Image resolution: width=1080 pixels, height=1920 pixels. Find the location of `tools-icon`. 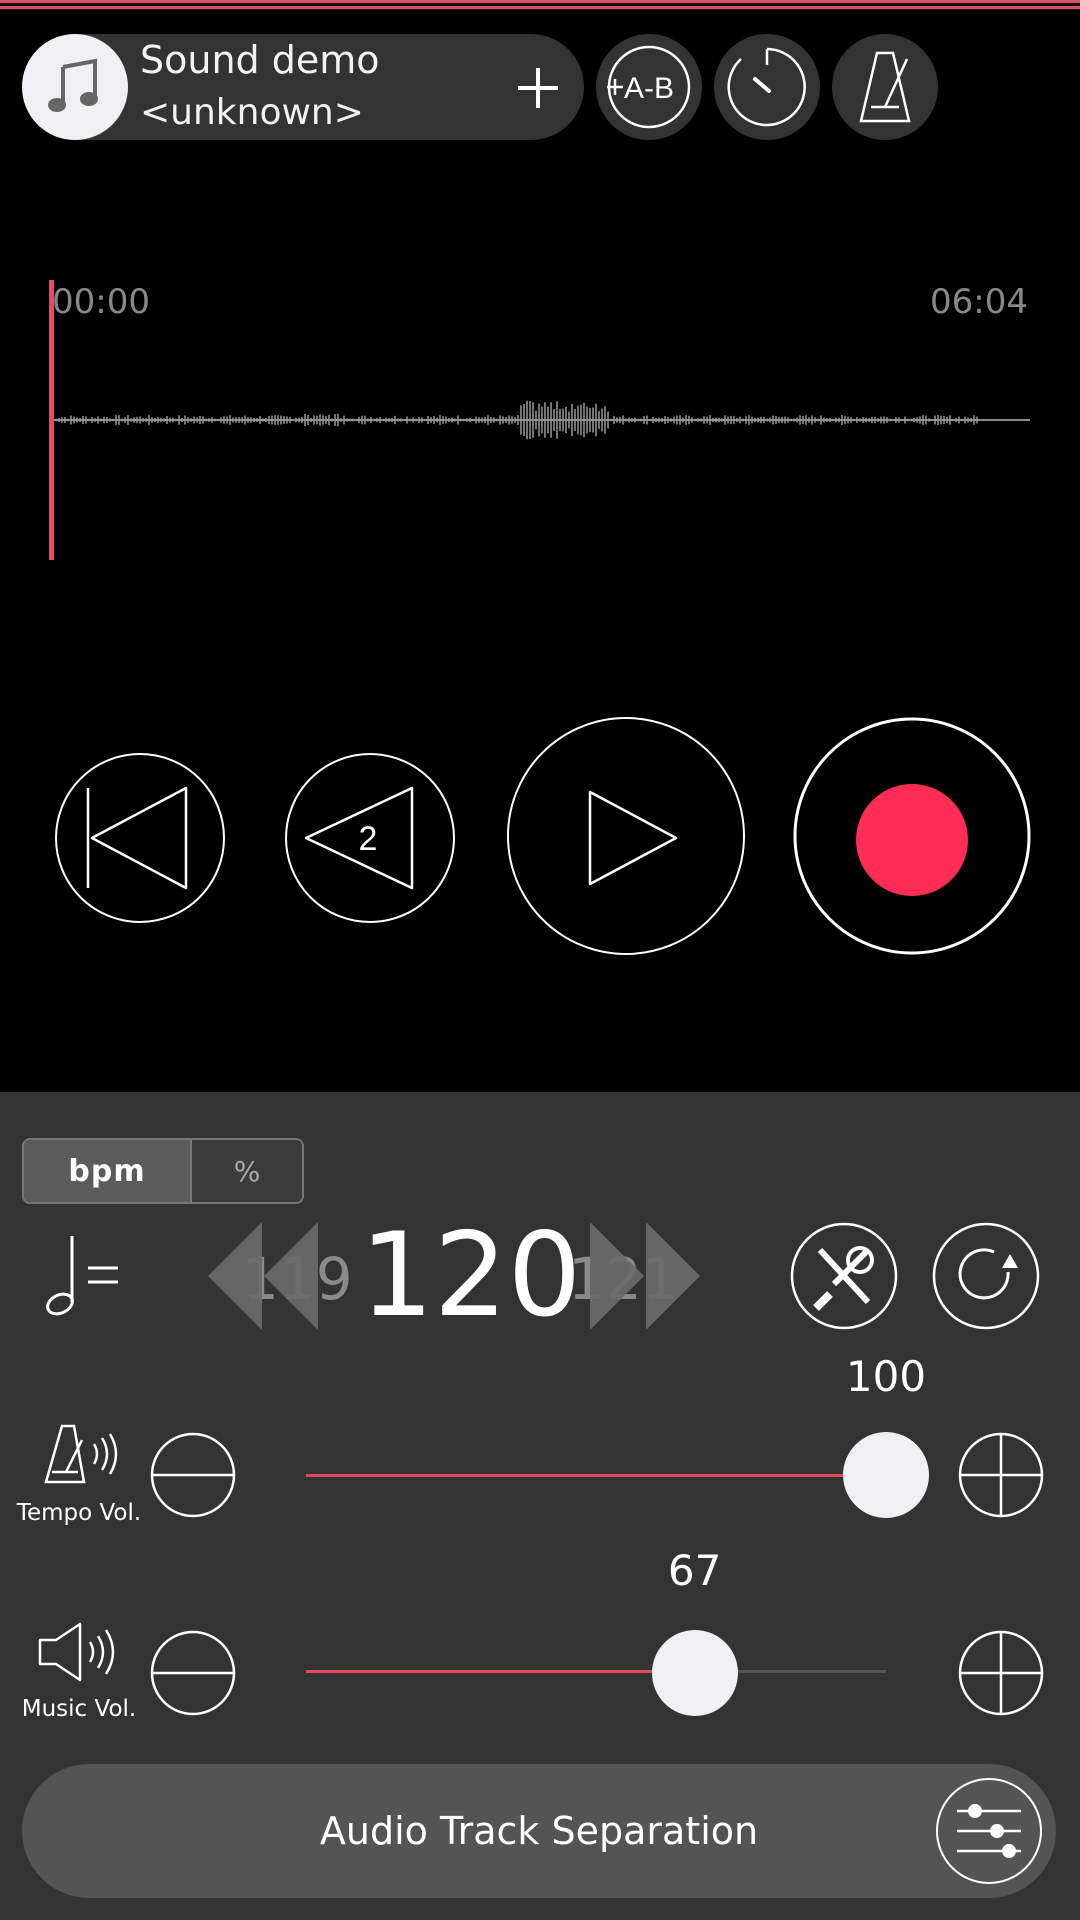

tools-icon is located at coordinates (844, 1276).